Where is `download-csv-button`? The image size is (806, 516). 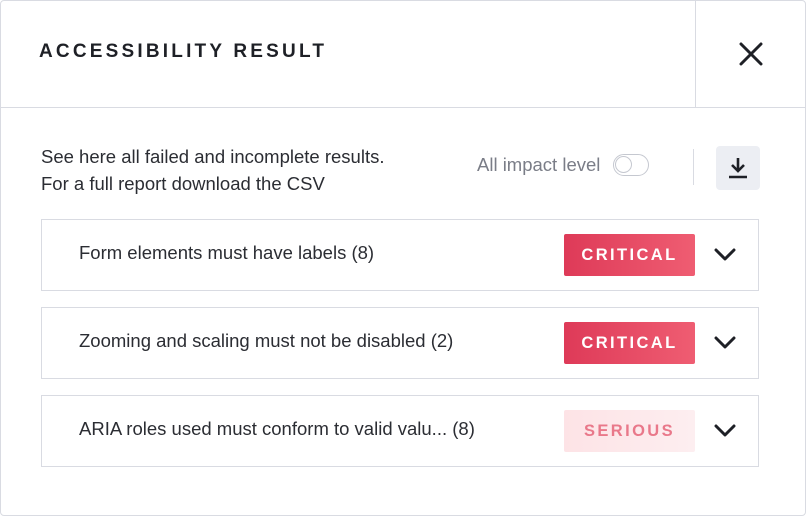
download-csv-button is located at coordinates (738, 168).